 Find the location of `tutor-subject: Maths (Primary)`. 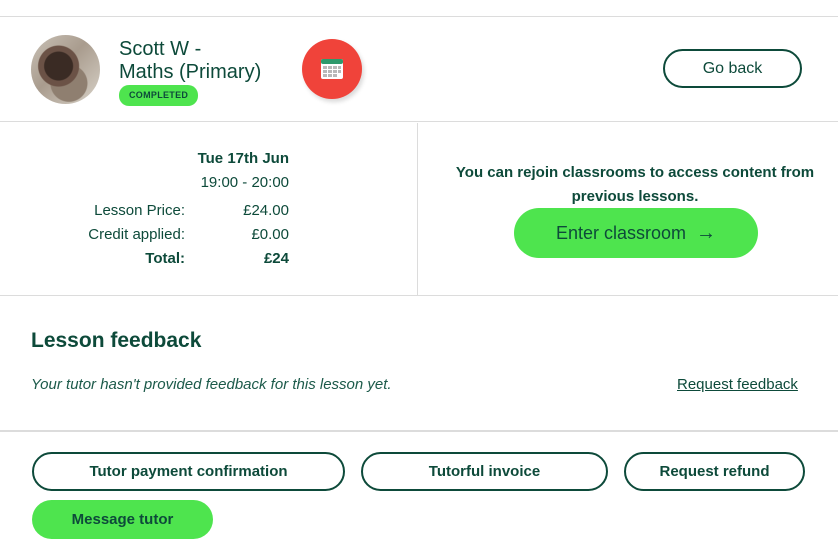

tutor-subject: Maths (Primary) is located at coordinates (190, 72).